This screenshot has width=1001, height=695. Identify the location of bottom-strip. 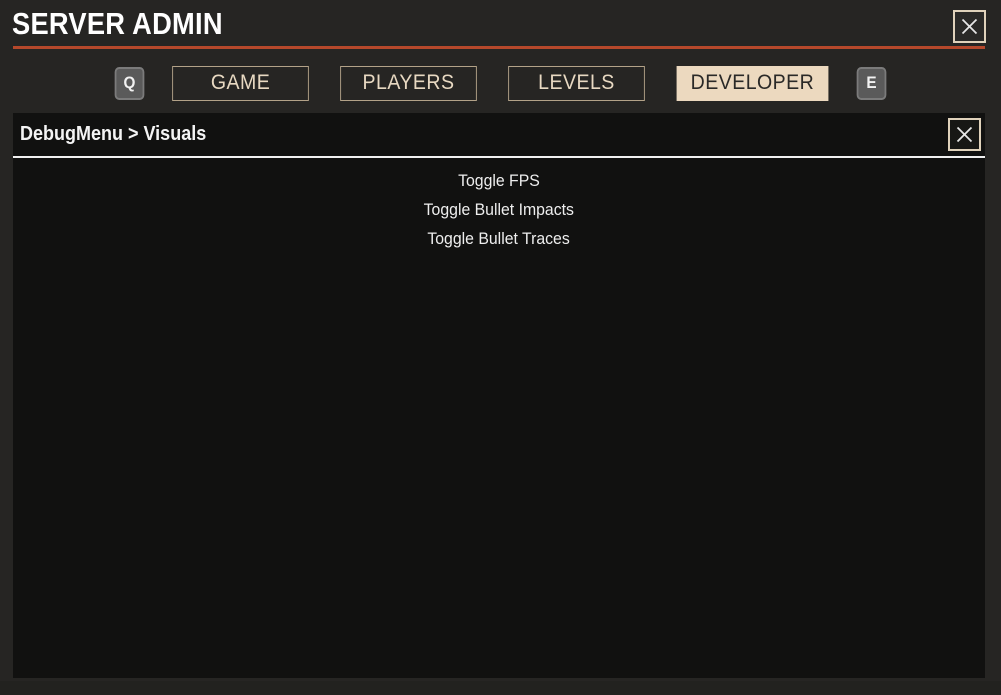
(500, 688).